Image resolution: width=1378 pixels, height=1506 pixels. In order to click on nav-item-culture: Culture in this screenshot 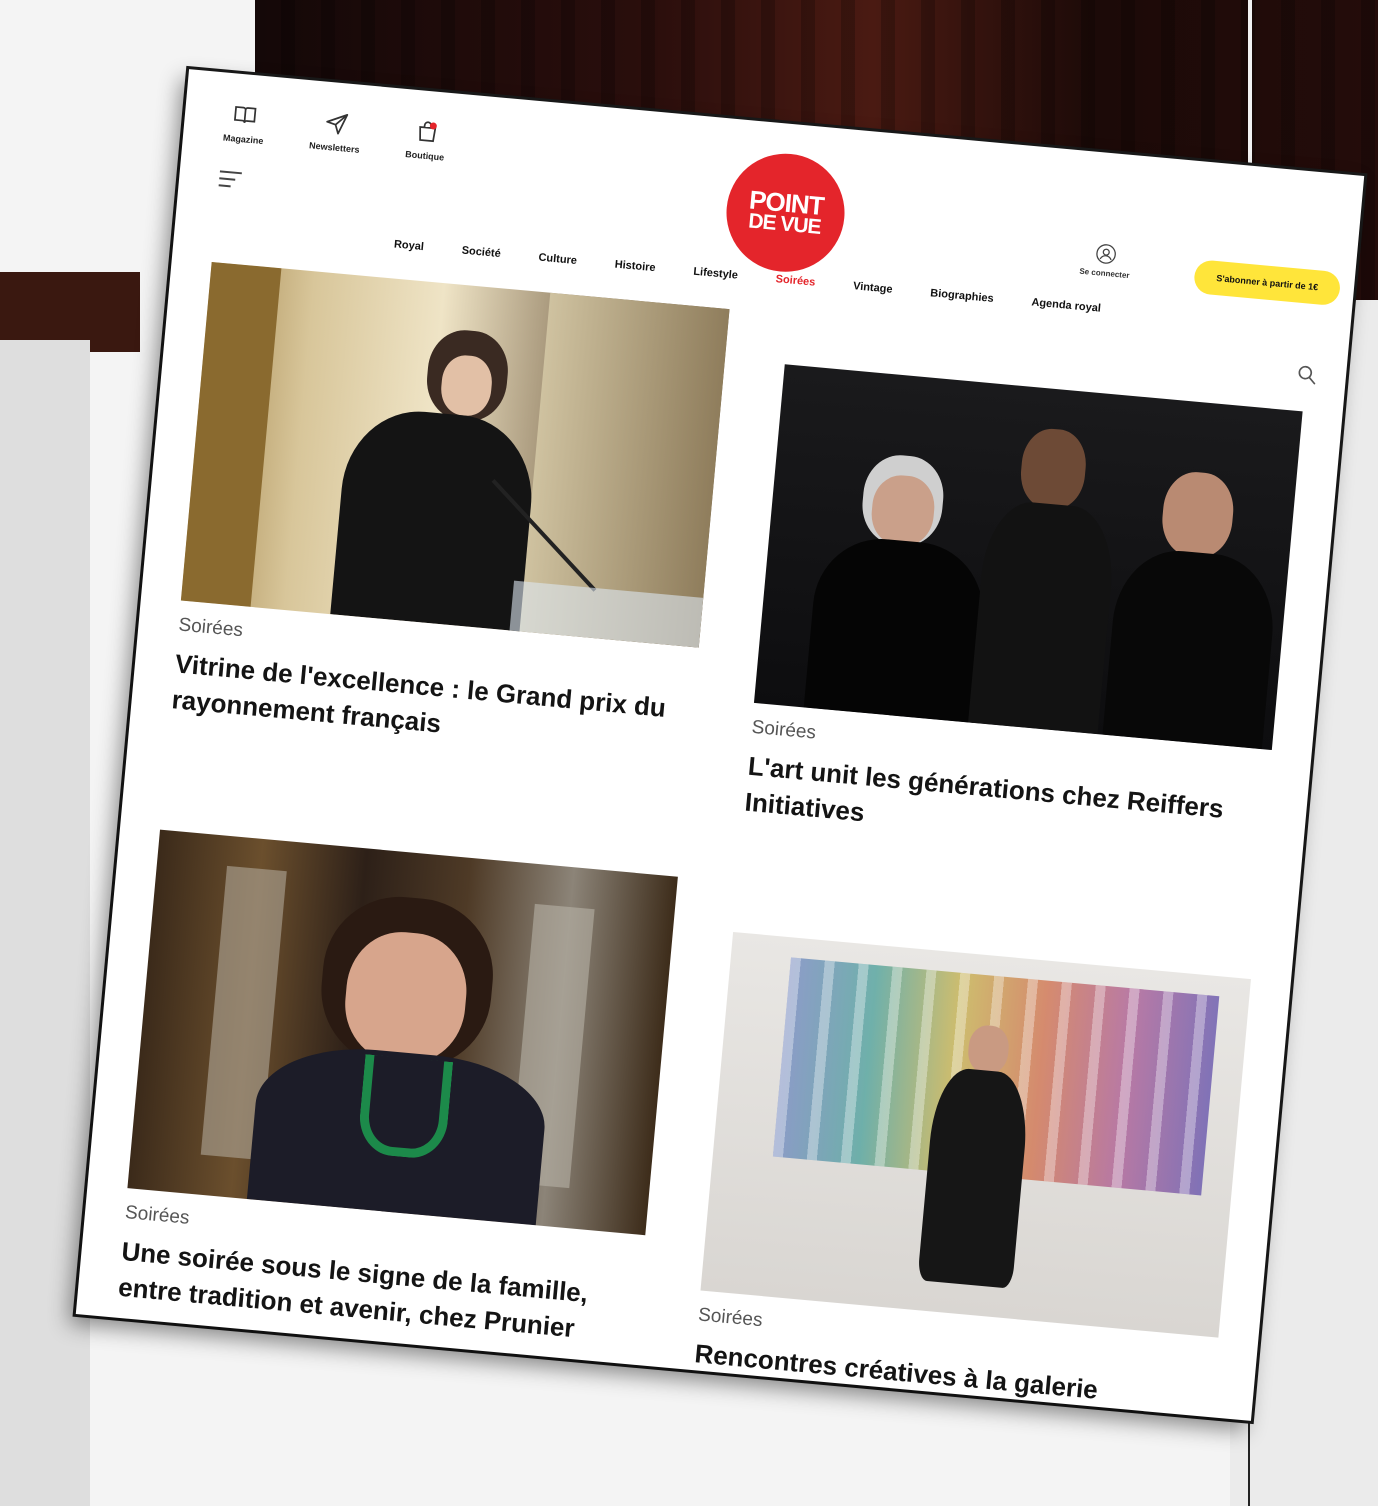, I will do `click(557, 259)`.